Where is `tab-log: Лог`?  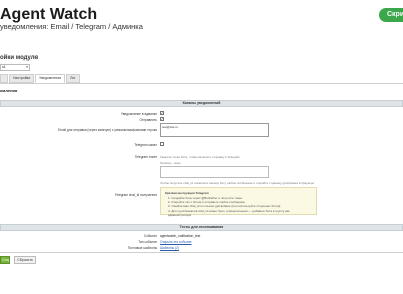
tab-log: Лог is located at coordinates (73, 78).